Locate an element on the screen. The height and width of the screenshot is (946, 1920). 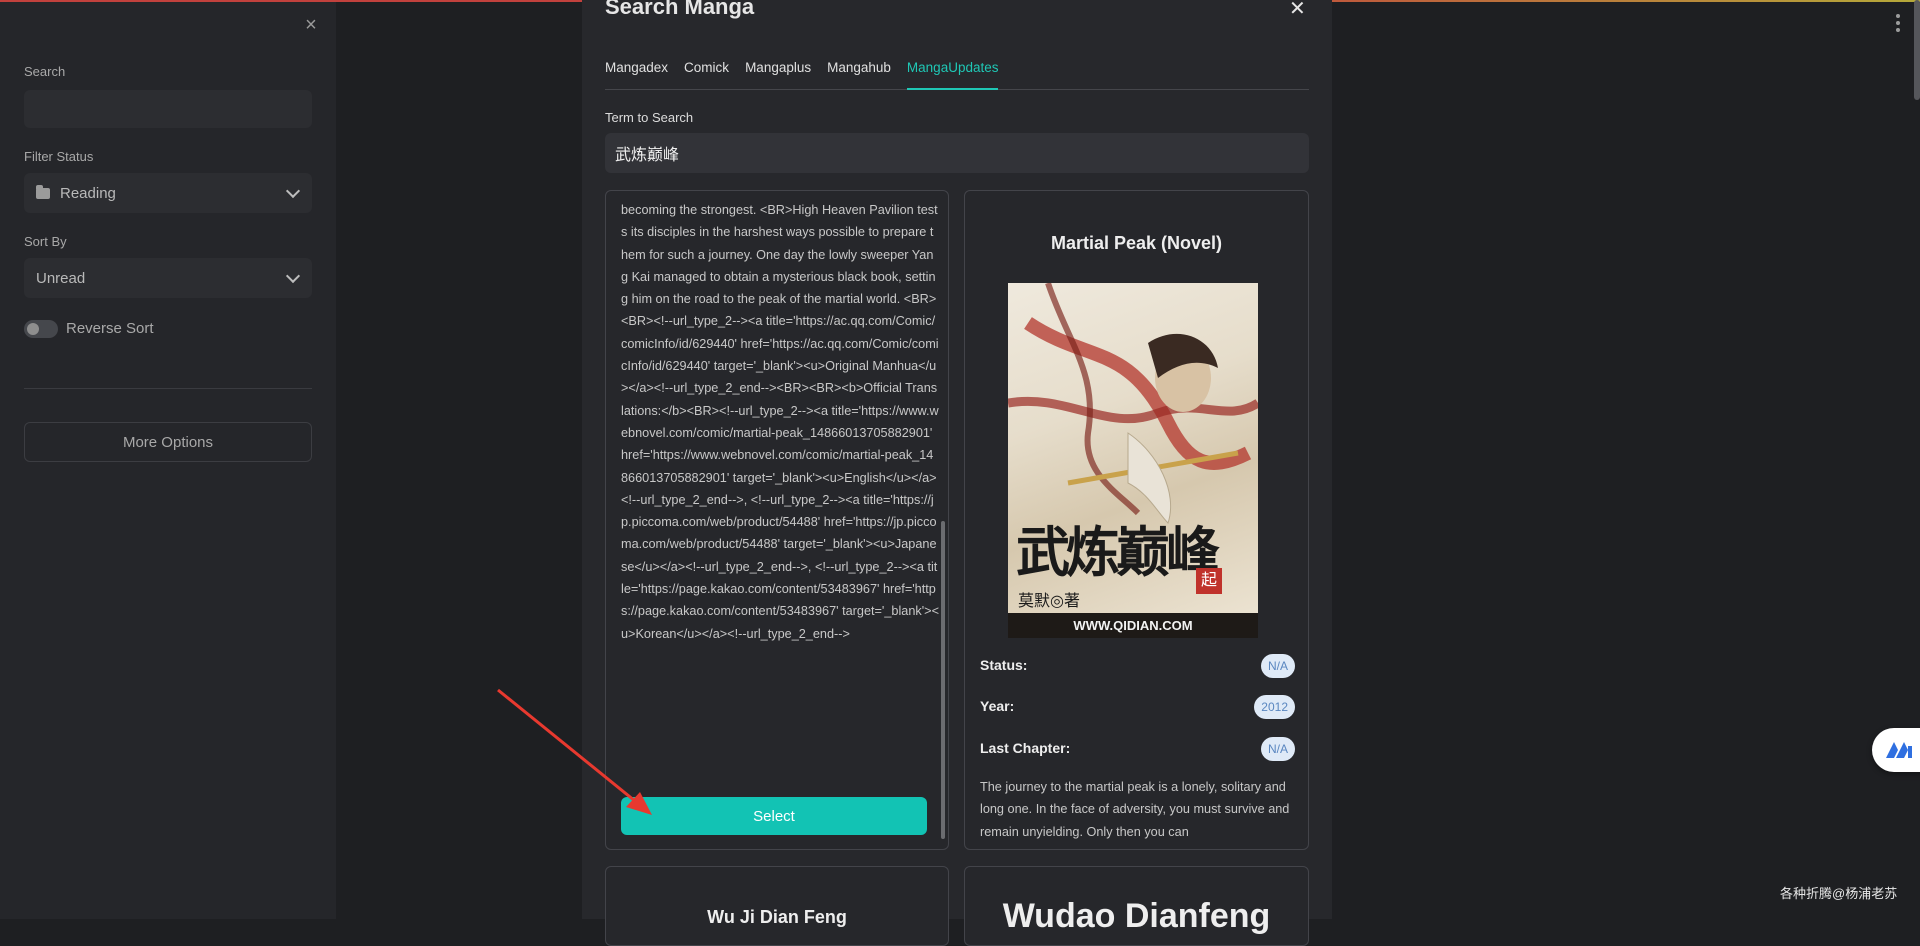
year-badge: 2012 is located at coordinates (1274, 707).